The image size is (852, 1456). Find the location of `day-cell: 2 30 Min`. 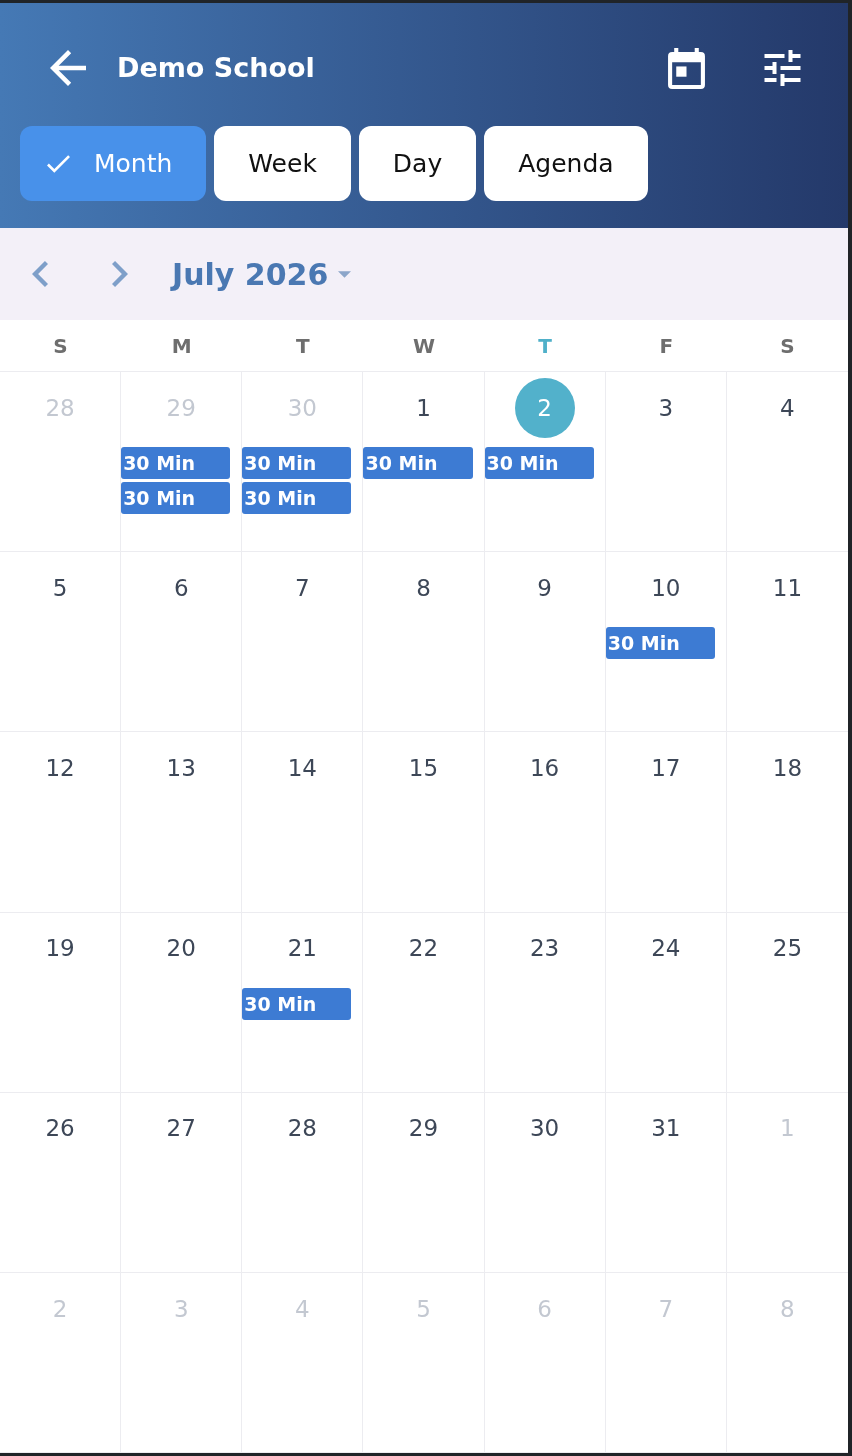

day-cell: 2 30 Min is located at coordinates (545, 462).